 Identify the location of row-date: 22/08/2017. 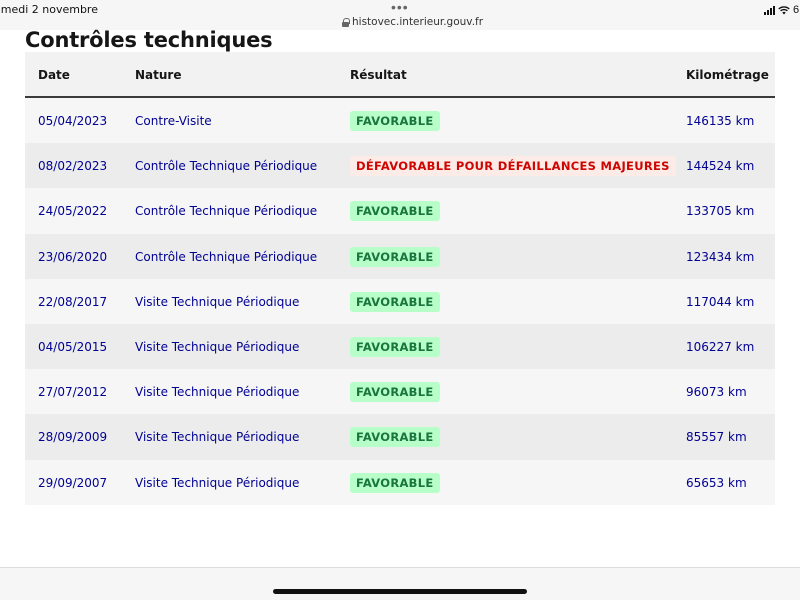
(73, 301).